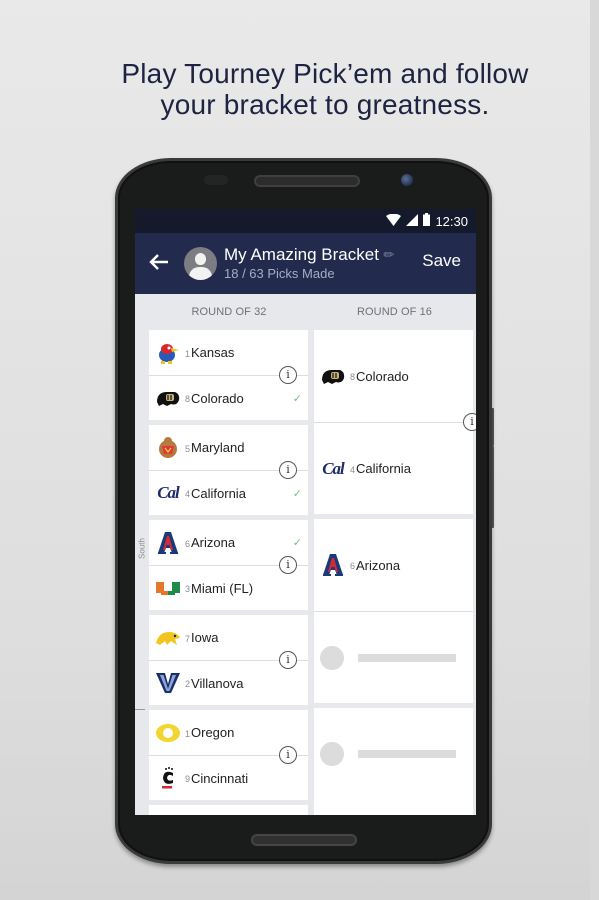 Image resolution: width=599 pixels, height=900 pixels. What do you see at coordinates (594, 450) in the screenshot?
I see `background-edge` at bounding box center [594, 450].